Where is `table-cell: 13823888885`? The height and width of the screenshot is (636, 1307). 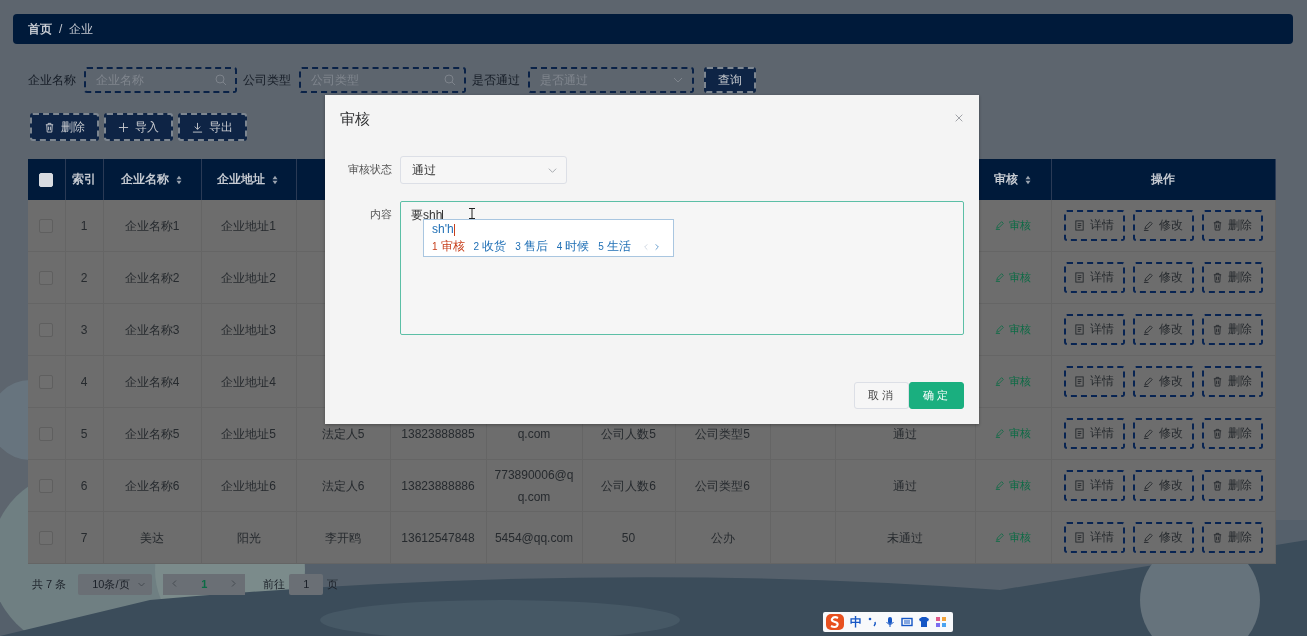 table-cell: 13823888885 is located at coordinates (438, 433).